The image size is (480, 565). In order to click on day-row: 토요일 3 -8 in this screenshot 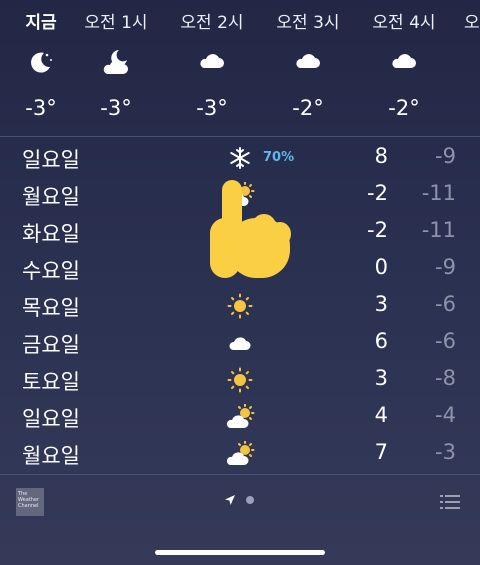, I will do `click(240, 380)`.